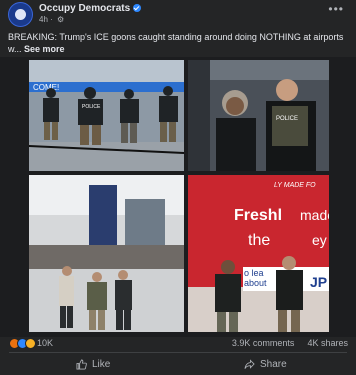 This screenshot has height=375, width=356. What do you see at coordinates (61, 19) in the screenshot?
I see `audience-icon: ⚙` at bounding box center [61, 19].